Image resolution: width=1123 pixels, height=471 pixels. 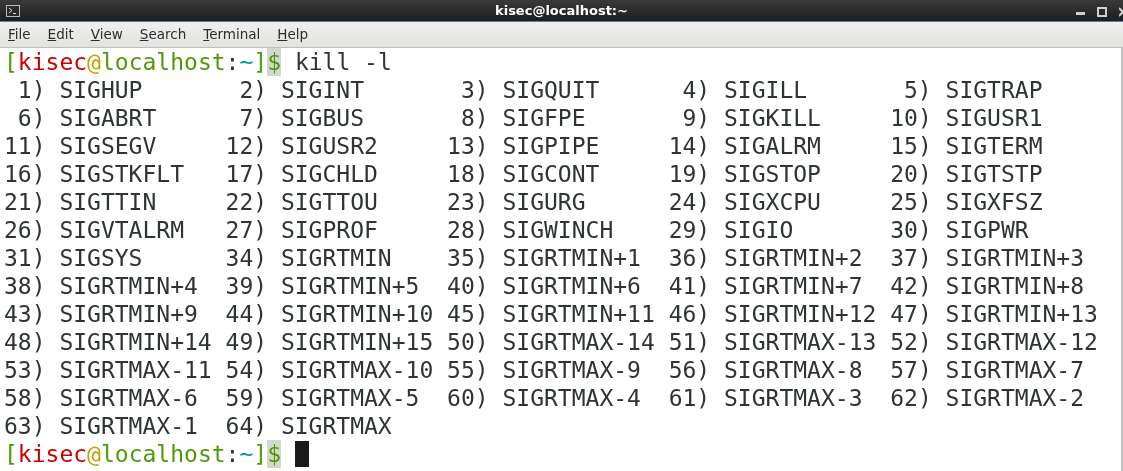 I want to click on signal-number: 18), so click(x=468, y=174).